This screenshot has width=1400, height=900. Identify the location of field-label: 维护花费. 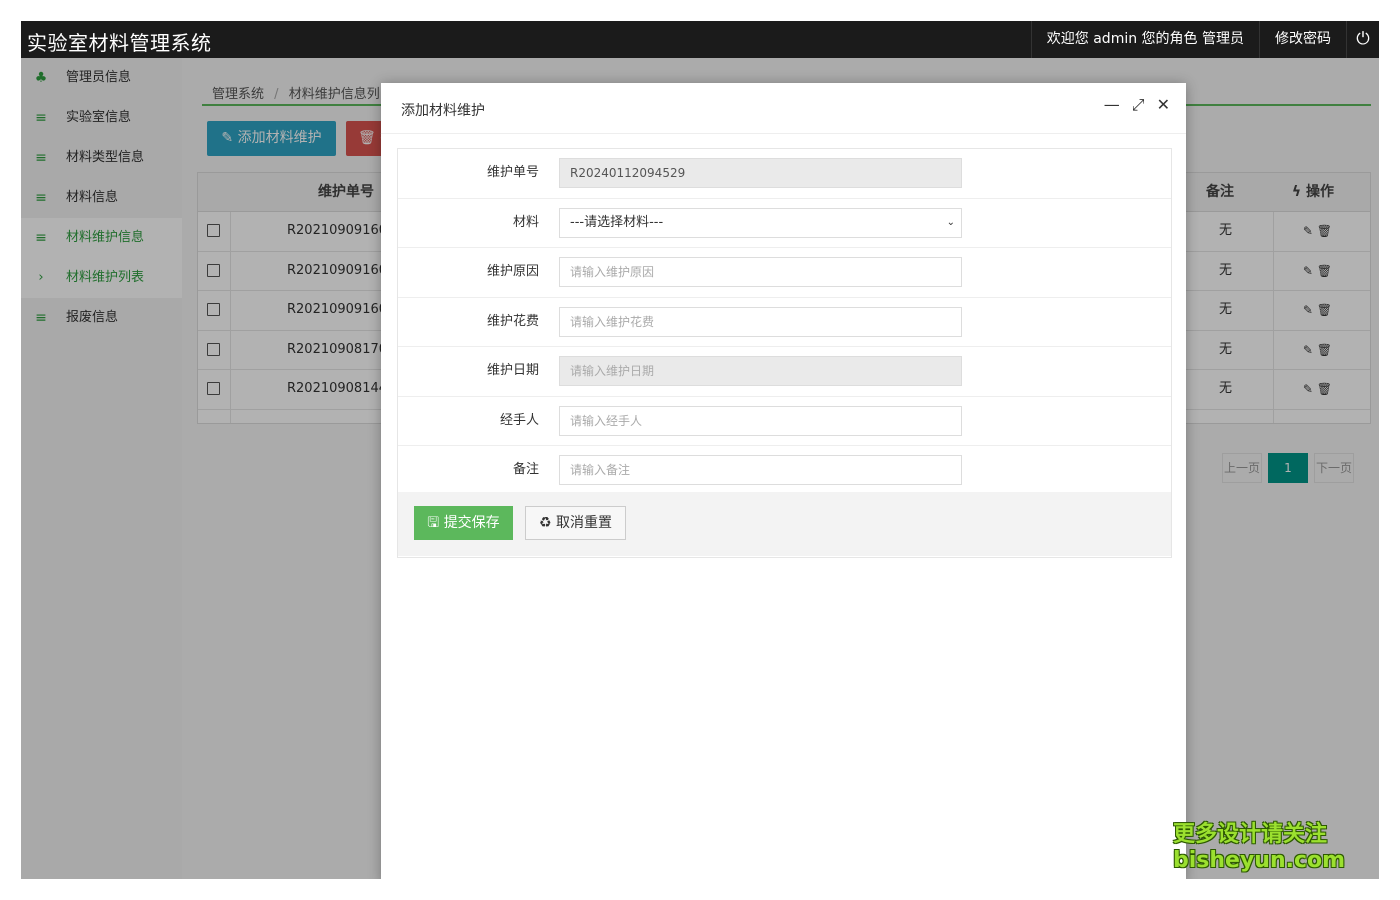
(512, 321).